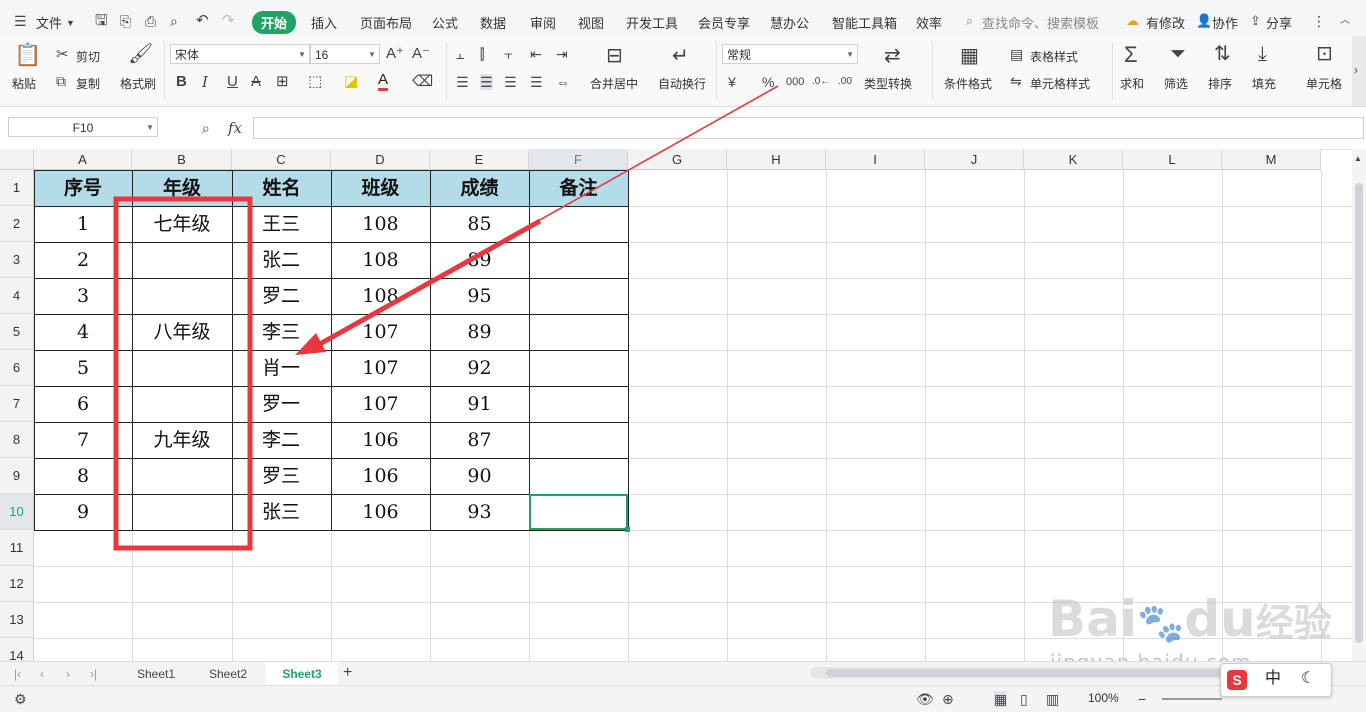 Image resolution: width=1366 pixels, height=712 pixels. What do you see at coordinates (1103, 698) in the screenshot?
I see `zoom-level: 100%` at bounding box center [1103, 698].